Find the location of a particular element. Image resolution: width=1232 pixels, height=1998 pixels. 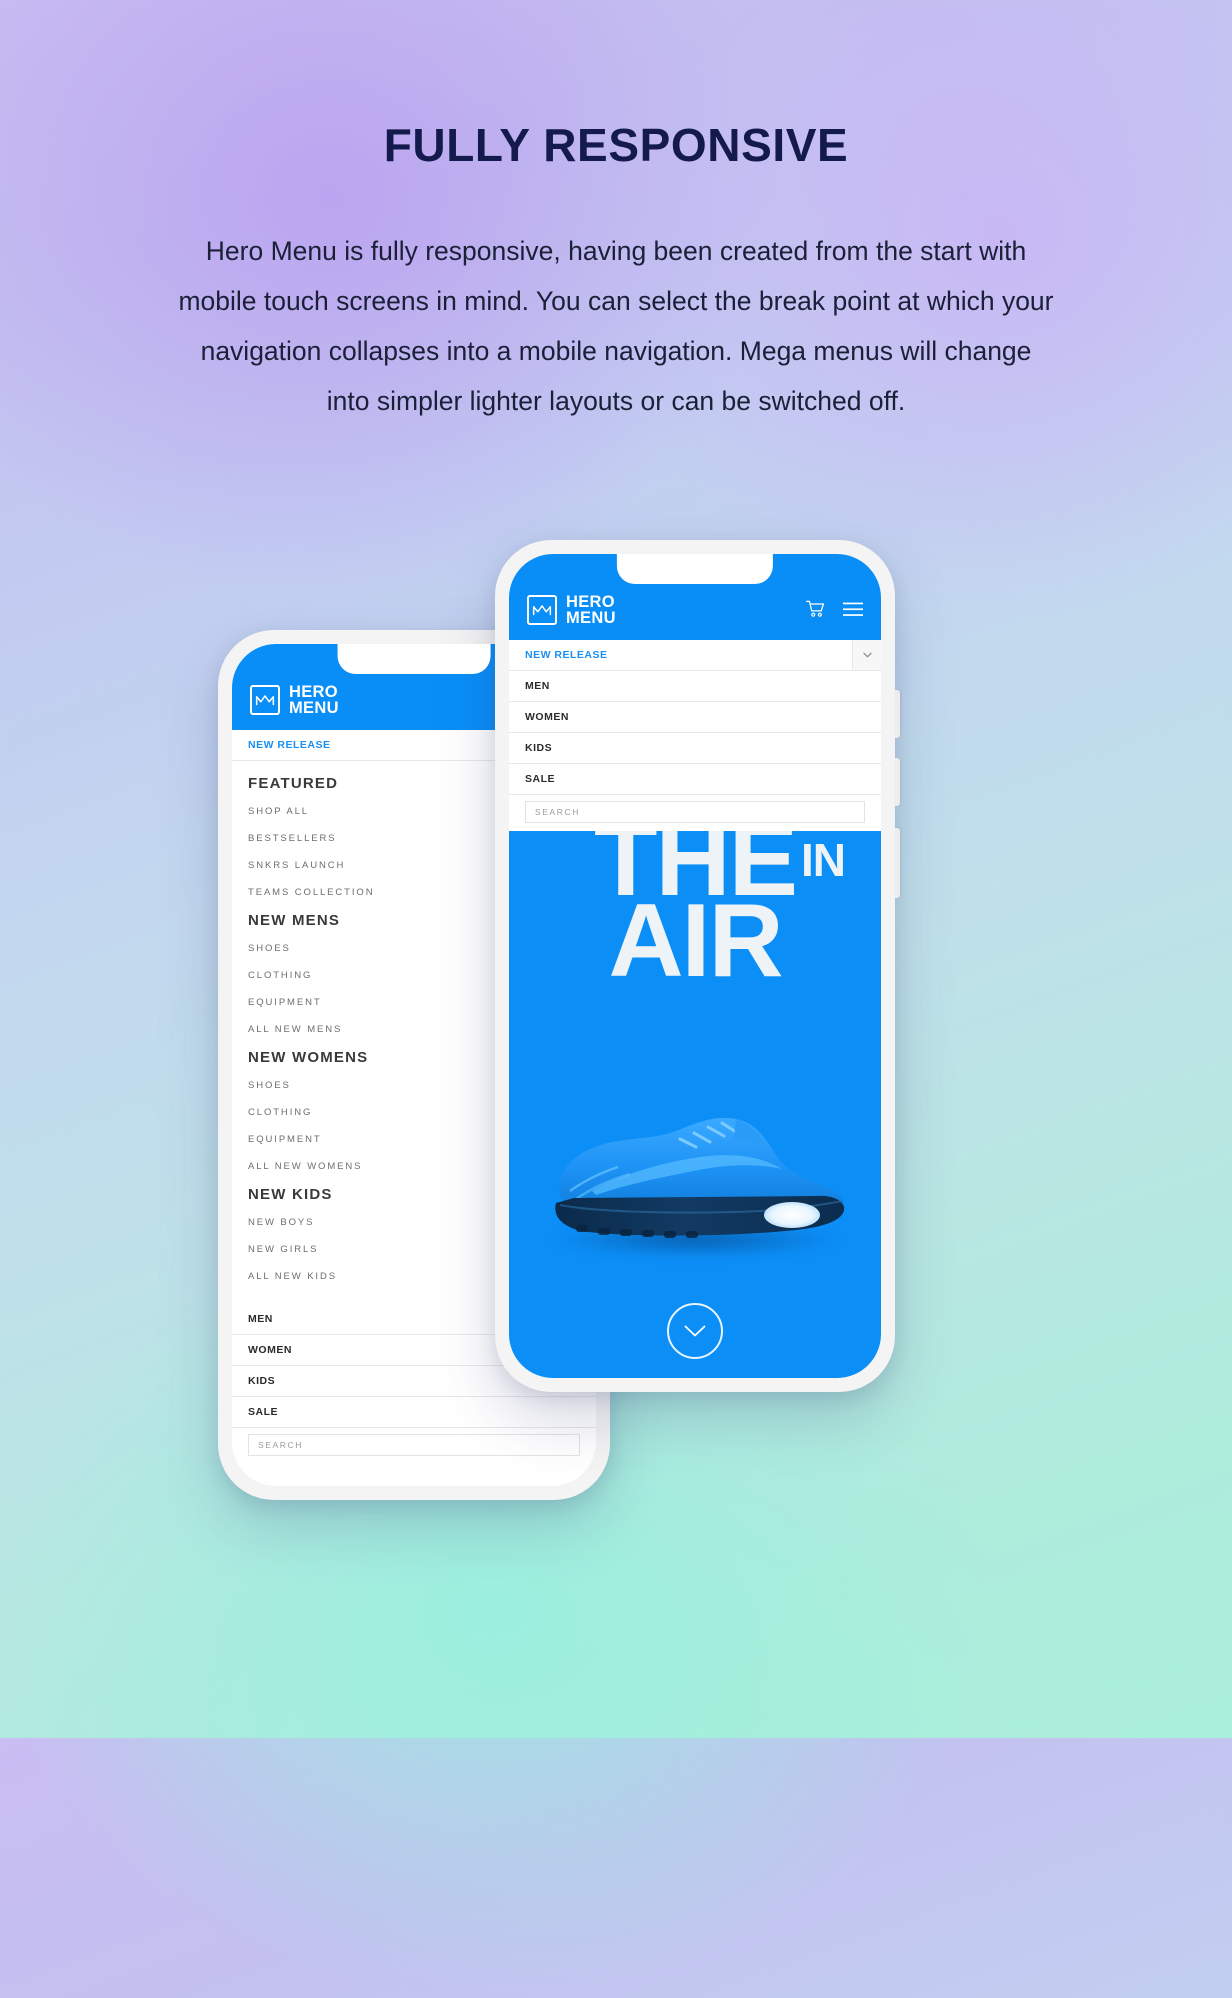

search-row-back is located at coordinates (414, 1446).